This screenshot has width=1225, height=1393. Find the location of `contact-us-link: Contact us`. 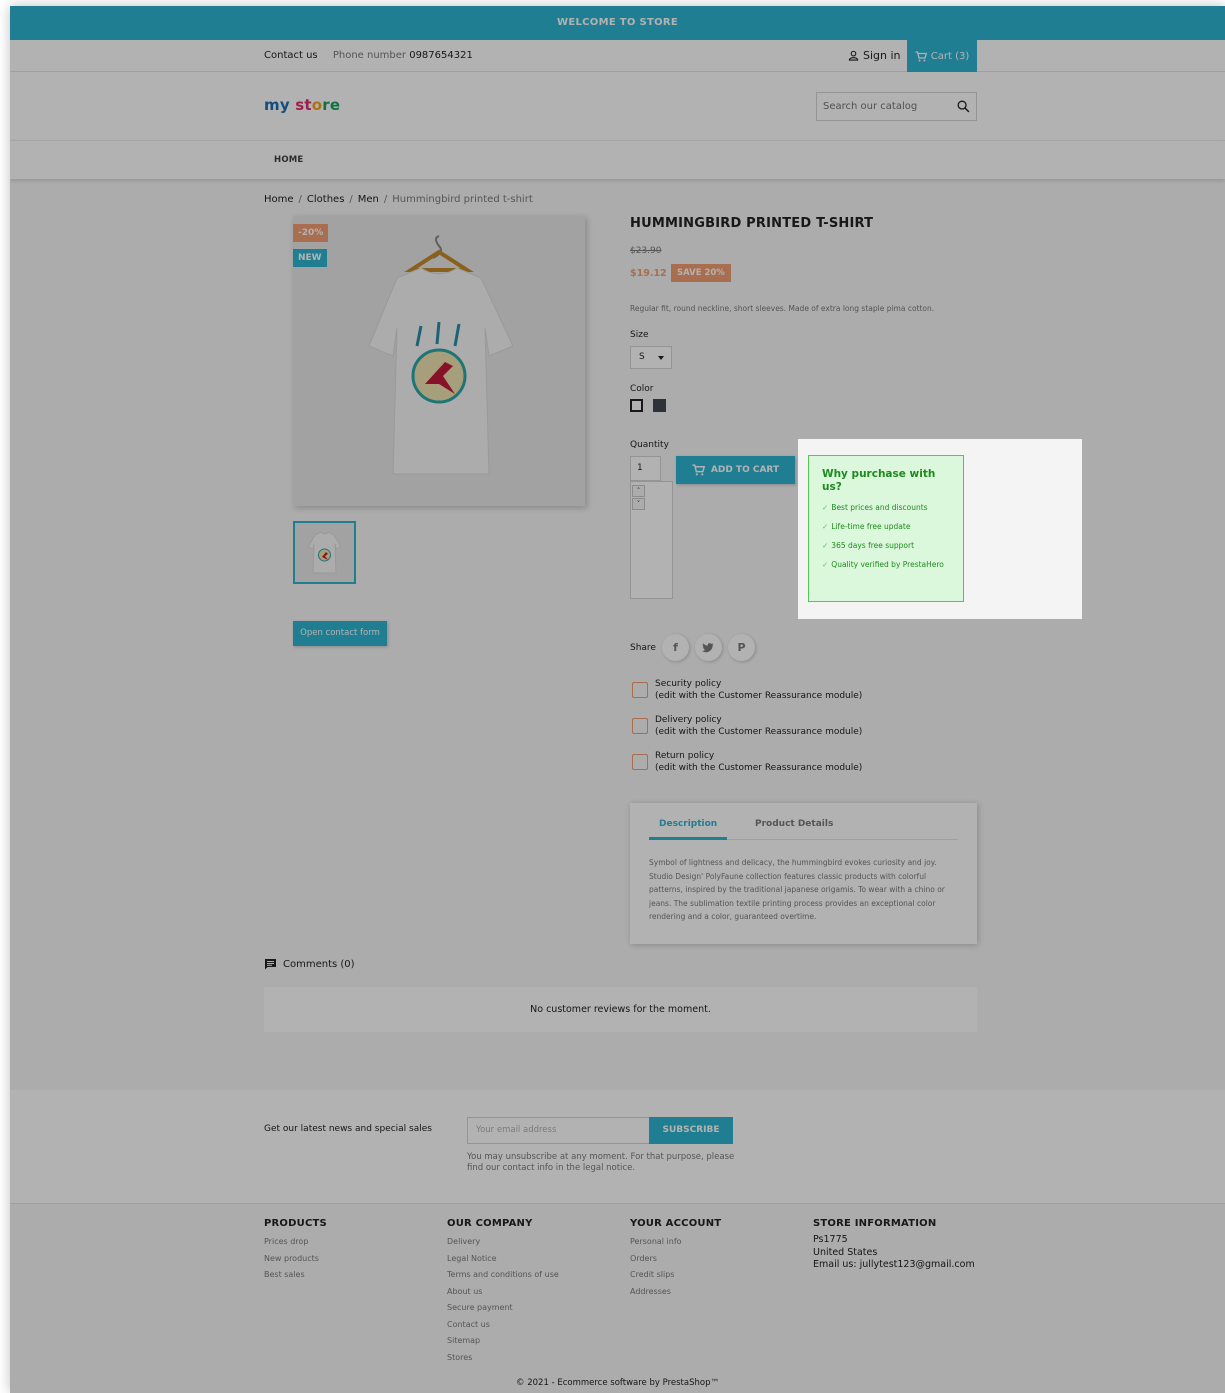

contact-us-link: Contact us is located at coordinates (291, 55).